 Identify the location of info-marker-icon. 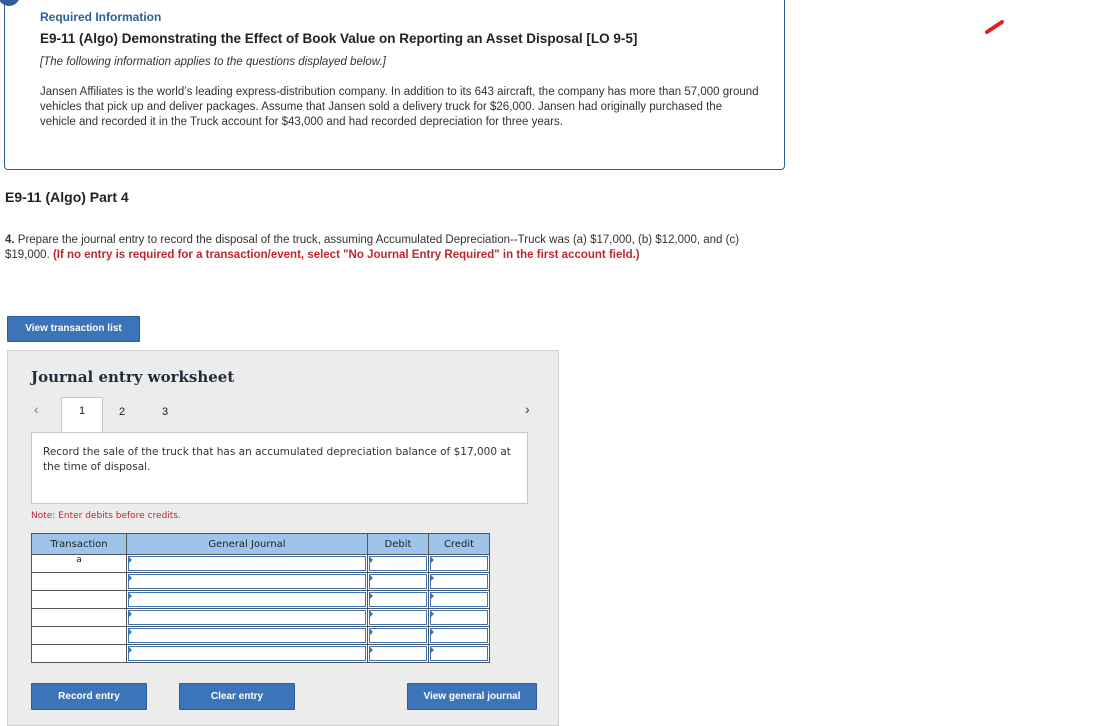
(10, 3).